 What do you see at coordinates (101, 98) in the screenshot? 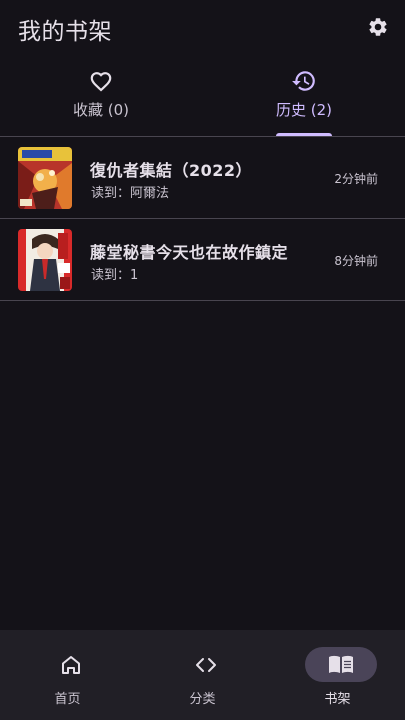
I see `tab-favorites: 收藏 (0)` at bounding box center [101, 98].